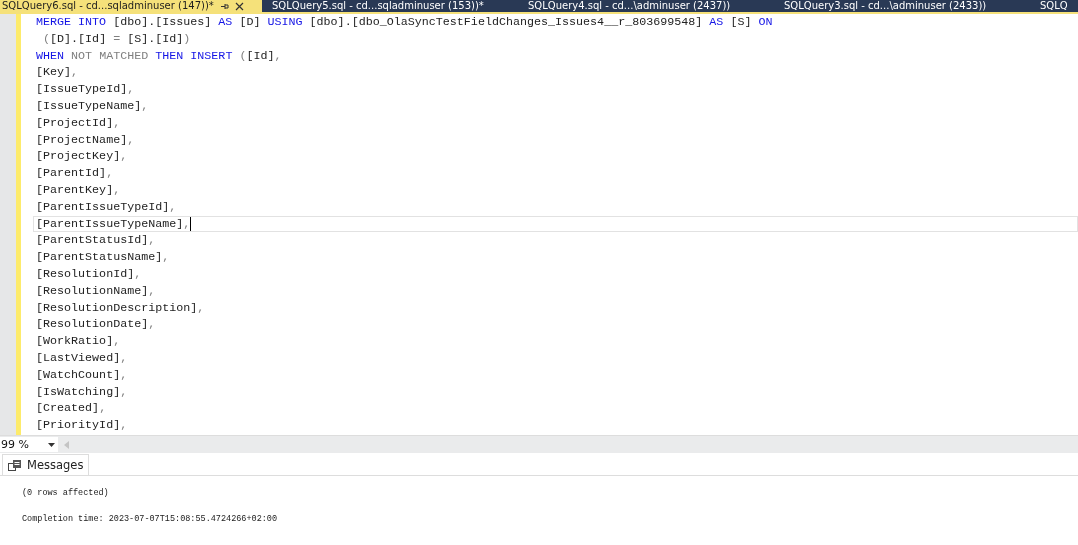 This screenshot has height=545, width=1078. What do you see at coordinates (29, 444) in the screenshot?
I see `zoom-dropdown: 99 %` at bounding box center [29, 444].